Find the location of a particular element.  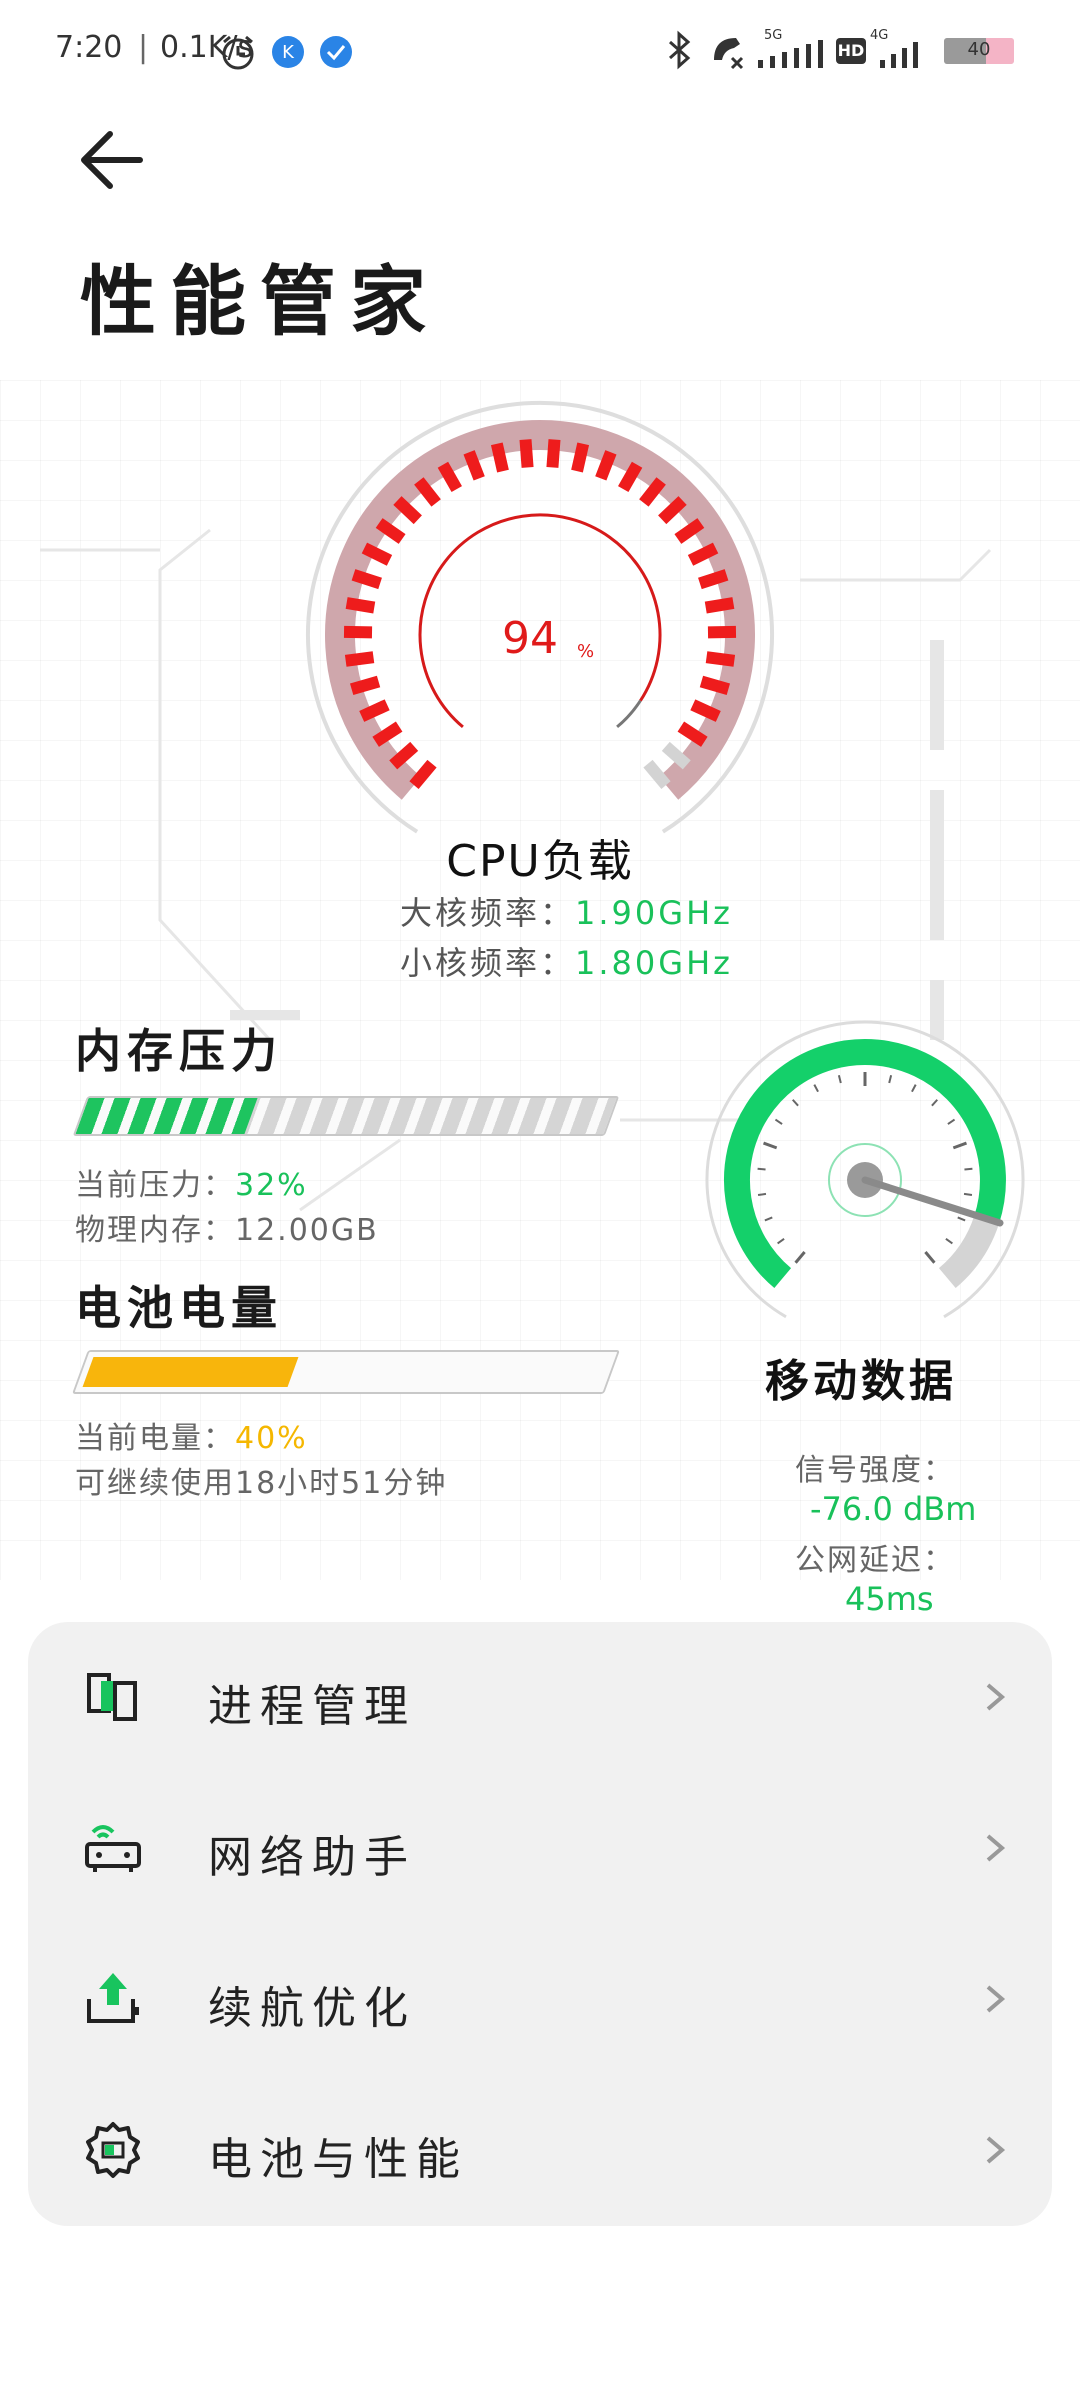

cpu-load-unit: % is located at coordinates (585, 651).